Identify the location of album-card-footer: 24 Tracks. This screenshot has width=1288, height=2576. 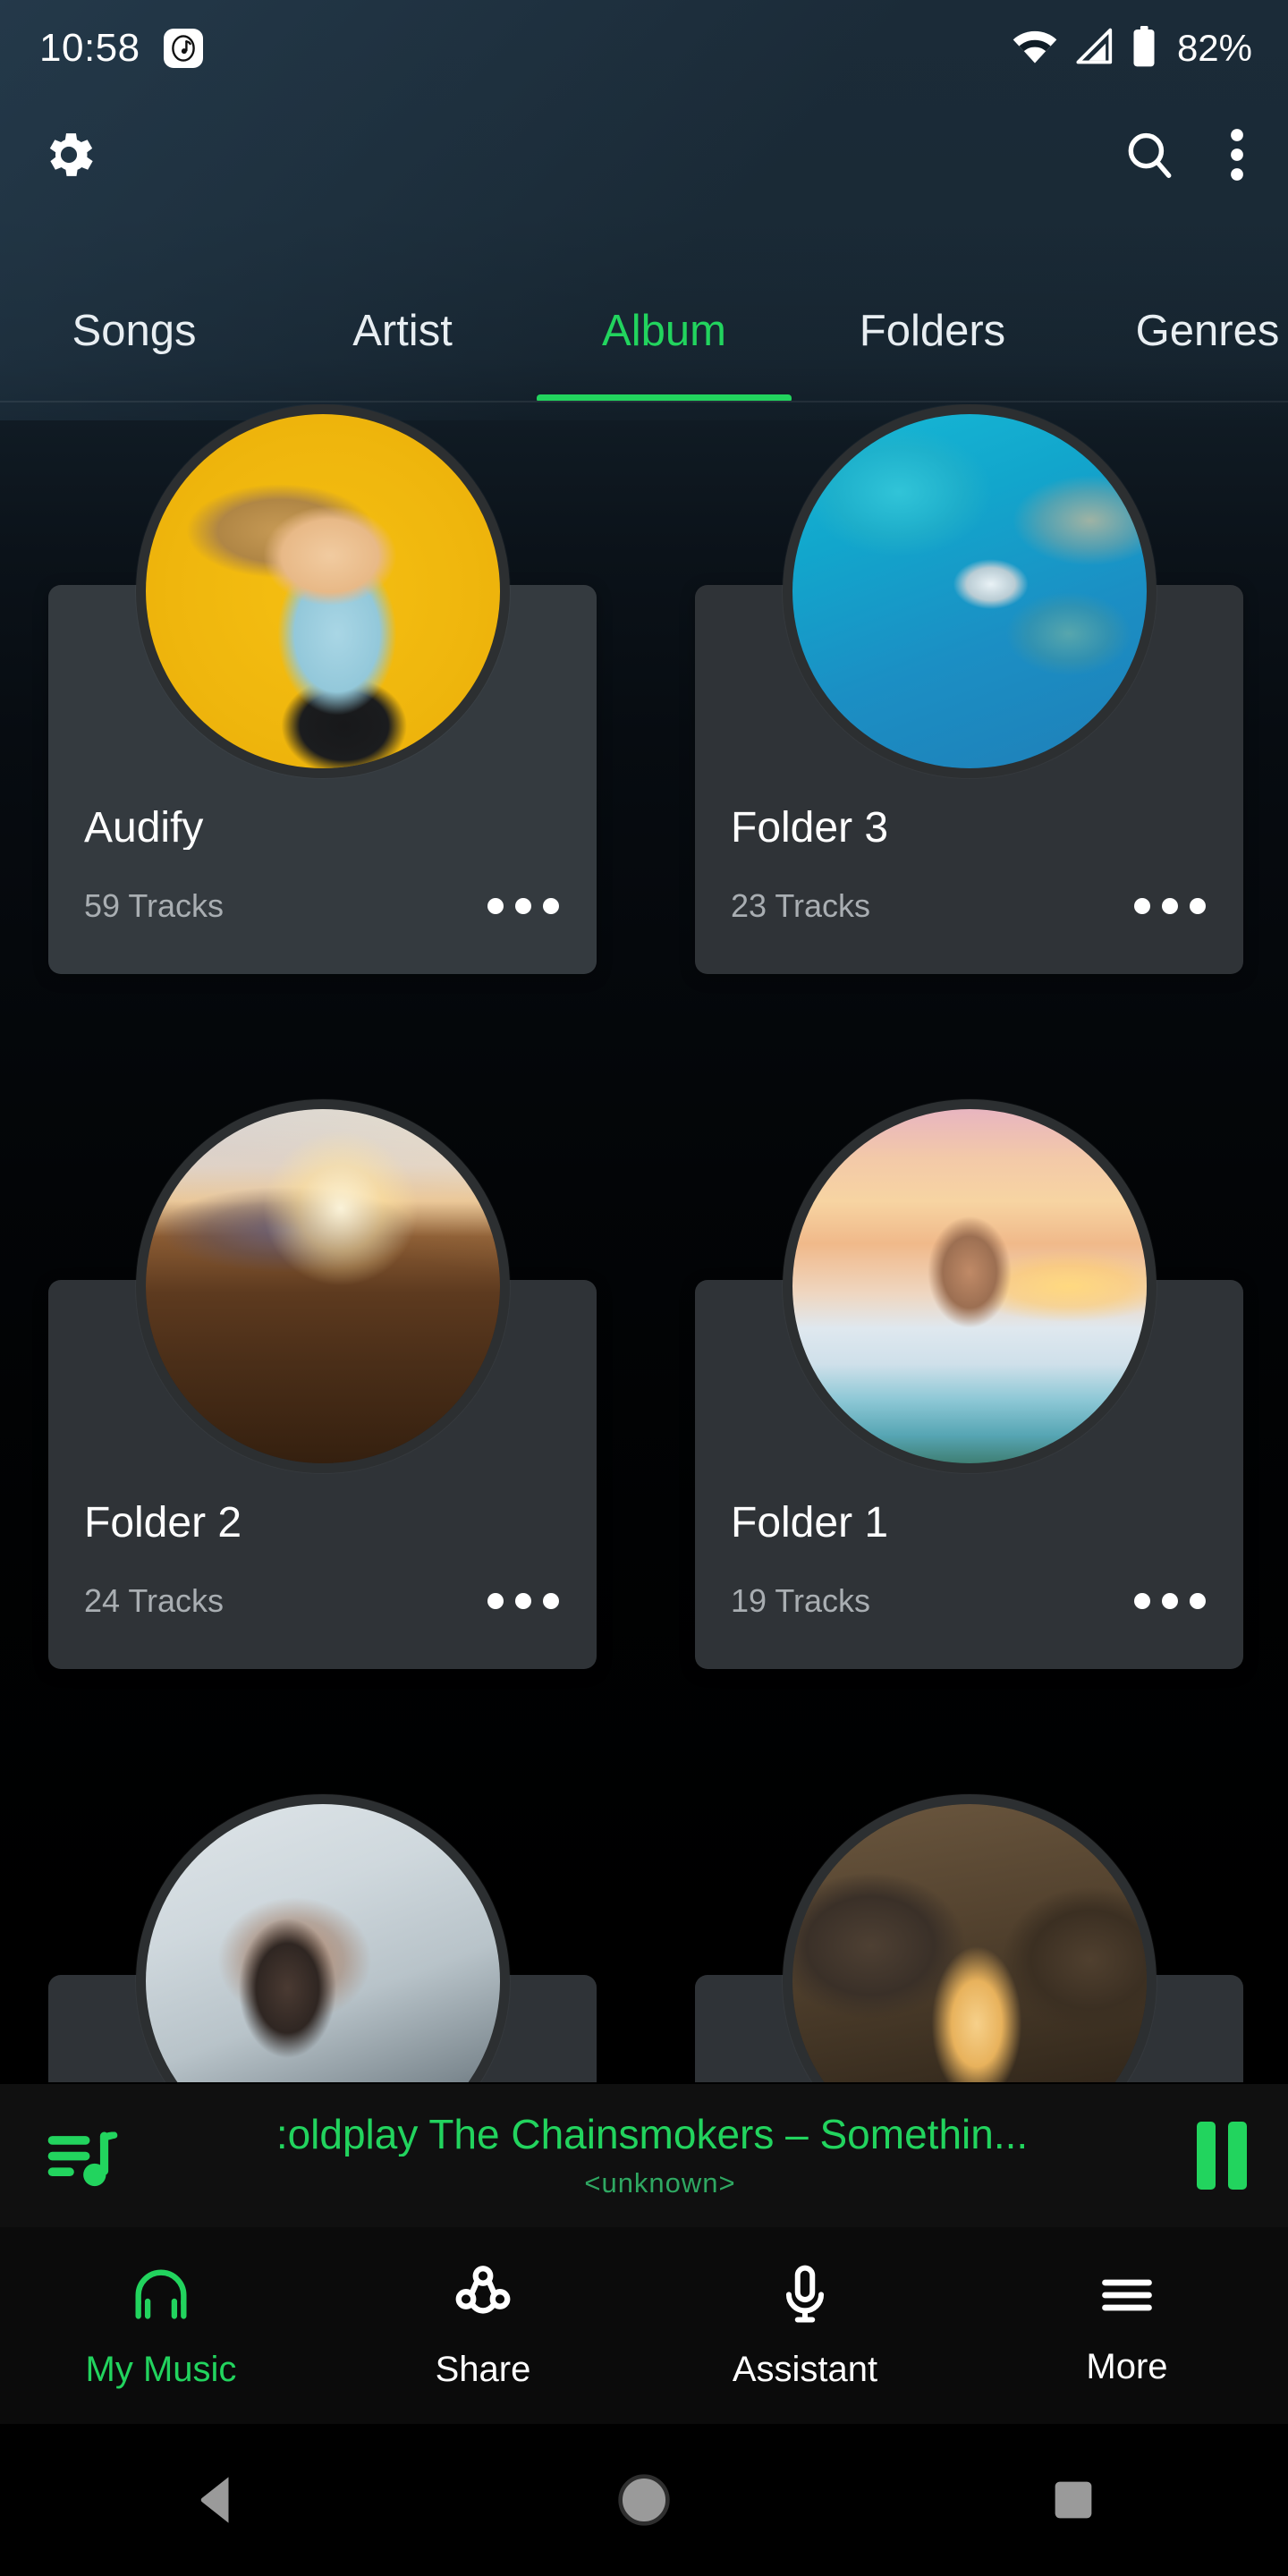
(322, 1601).